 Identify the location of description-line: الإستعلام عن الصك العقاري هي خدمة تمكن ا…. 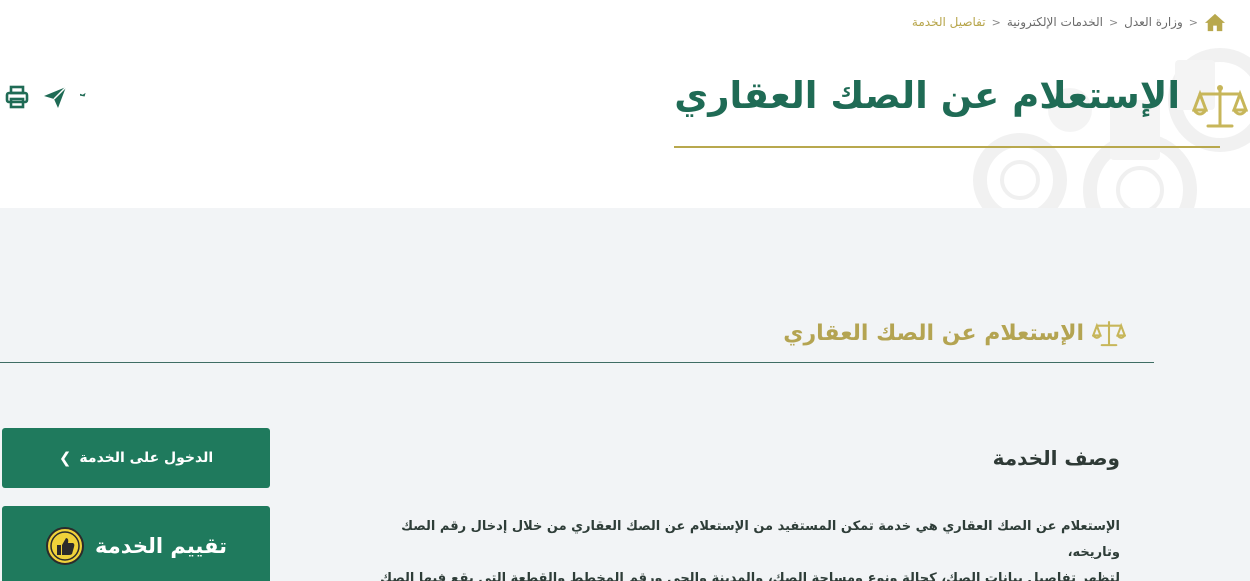
(760, 539).